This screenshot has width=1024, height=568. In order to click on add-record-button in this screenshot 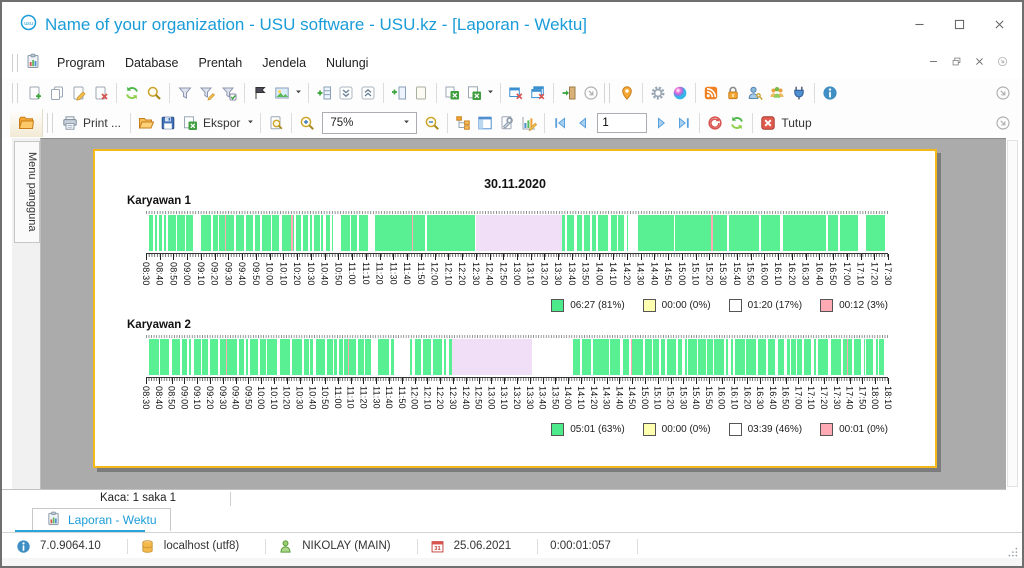, I will do `click(35, 93)`.